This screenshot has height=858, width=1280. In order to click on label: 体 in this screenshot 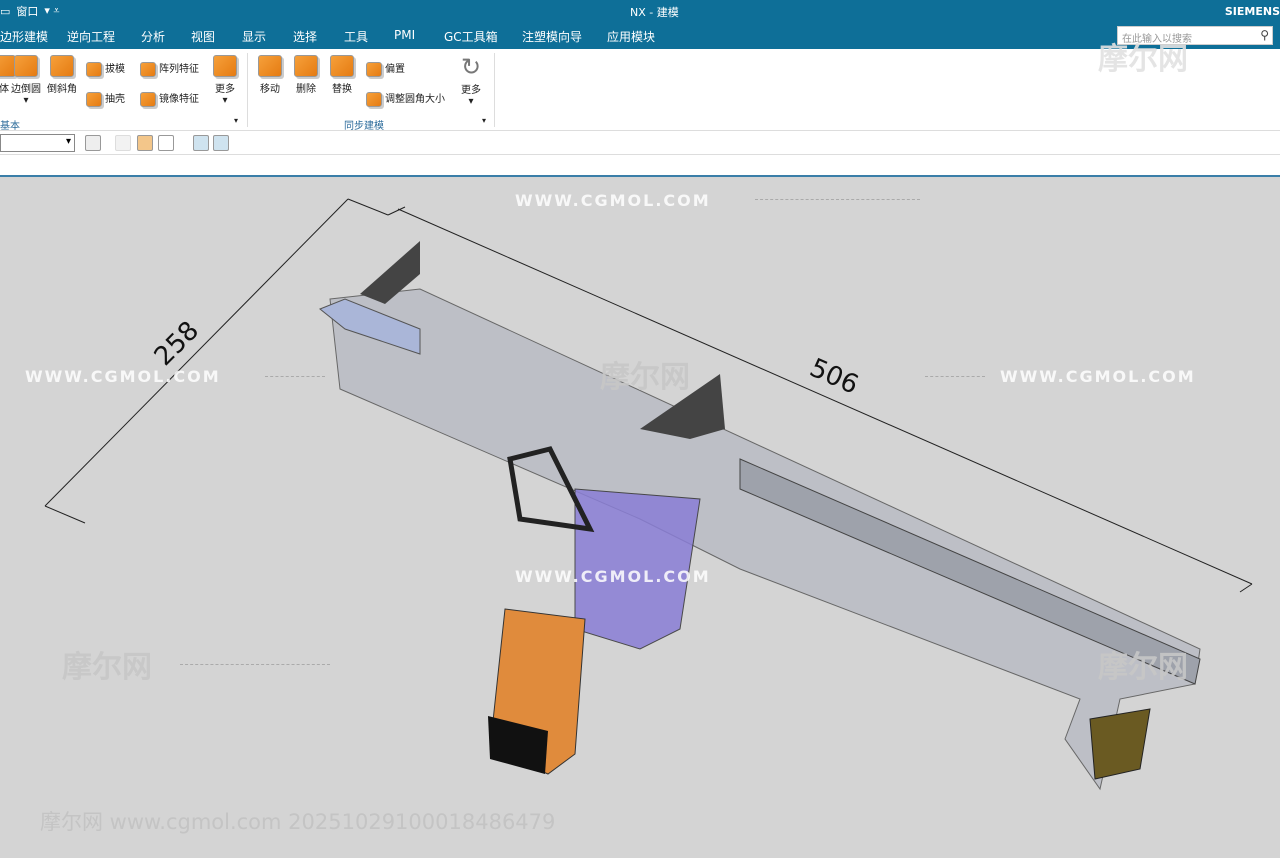, I will do `click(4, 89)`.